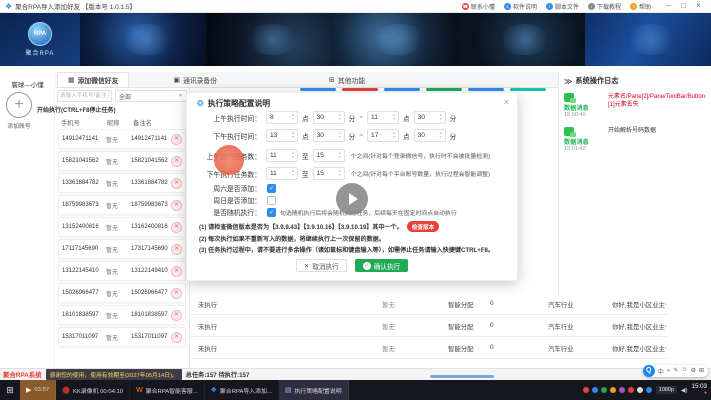  What do you see at coordinates (383, 117) in the screenshot?
I see `am-hour-end-stepper: 11 ▲ ▼` at bounding box center [383, 117].